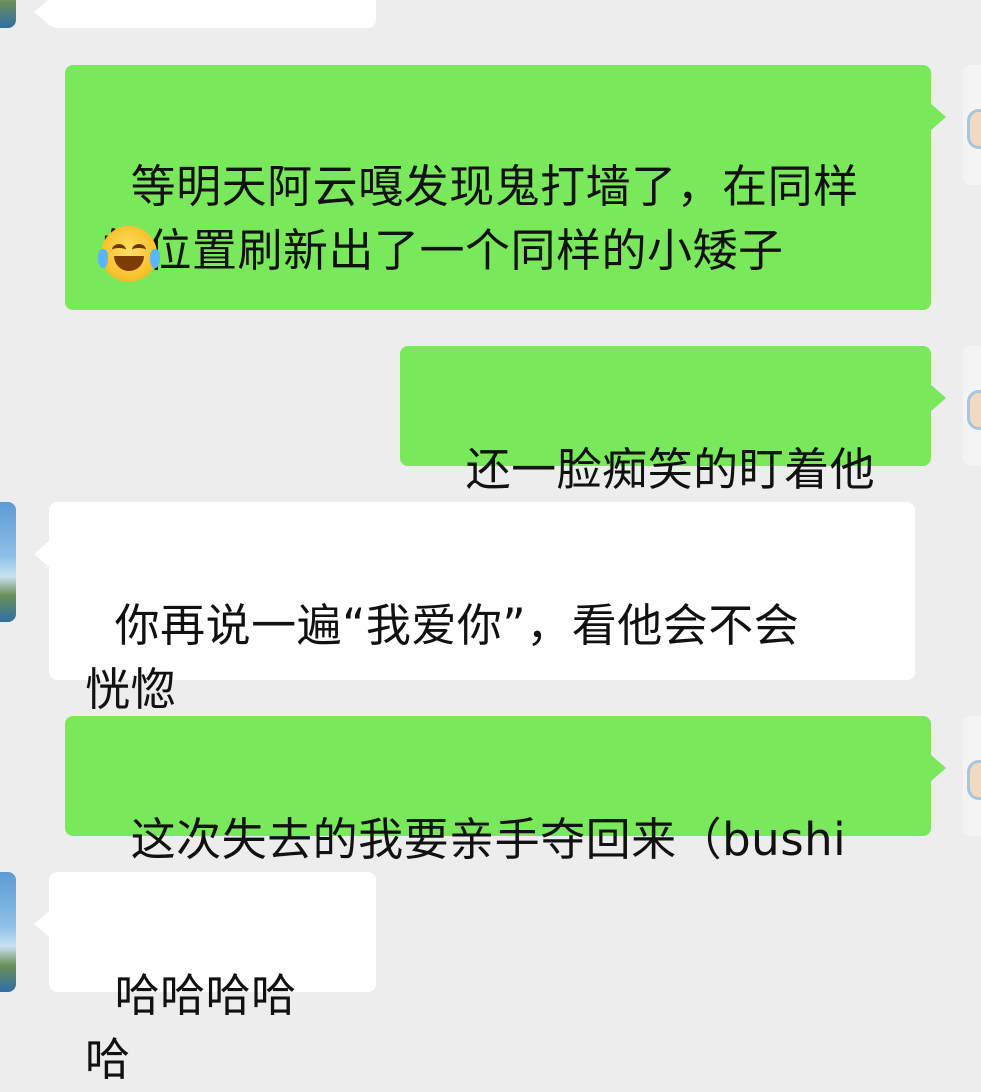  What do you see at coordinates (205, 14) in the screenshot?
I see `message-bubble-incoming` at bounding box center [205, 14].